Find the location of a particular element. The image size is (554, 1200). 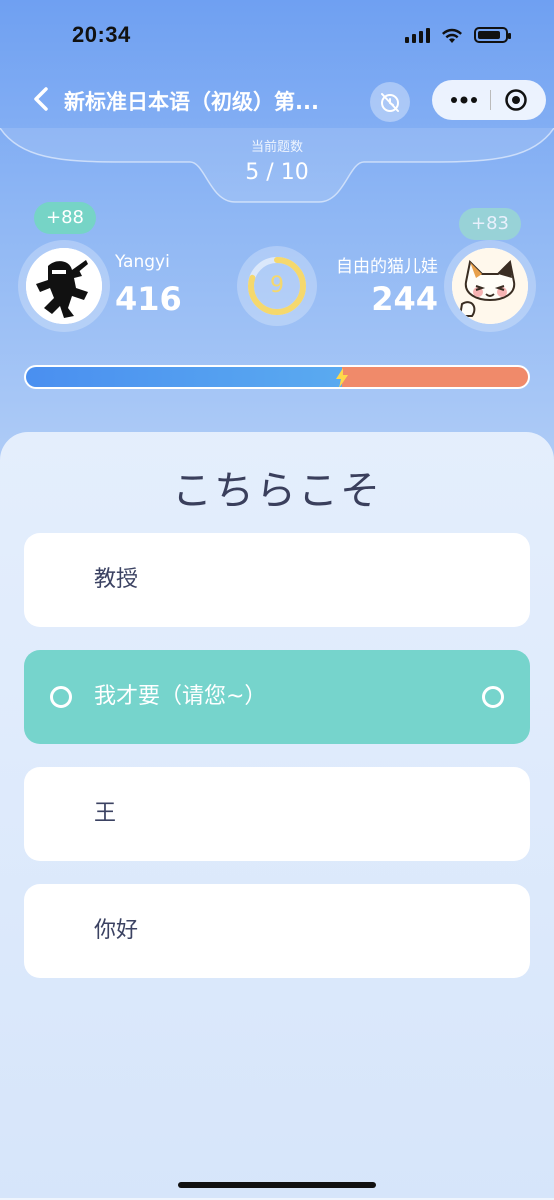

left-gain-badge: +88 is located at coordinates (65, 218).